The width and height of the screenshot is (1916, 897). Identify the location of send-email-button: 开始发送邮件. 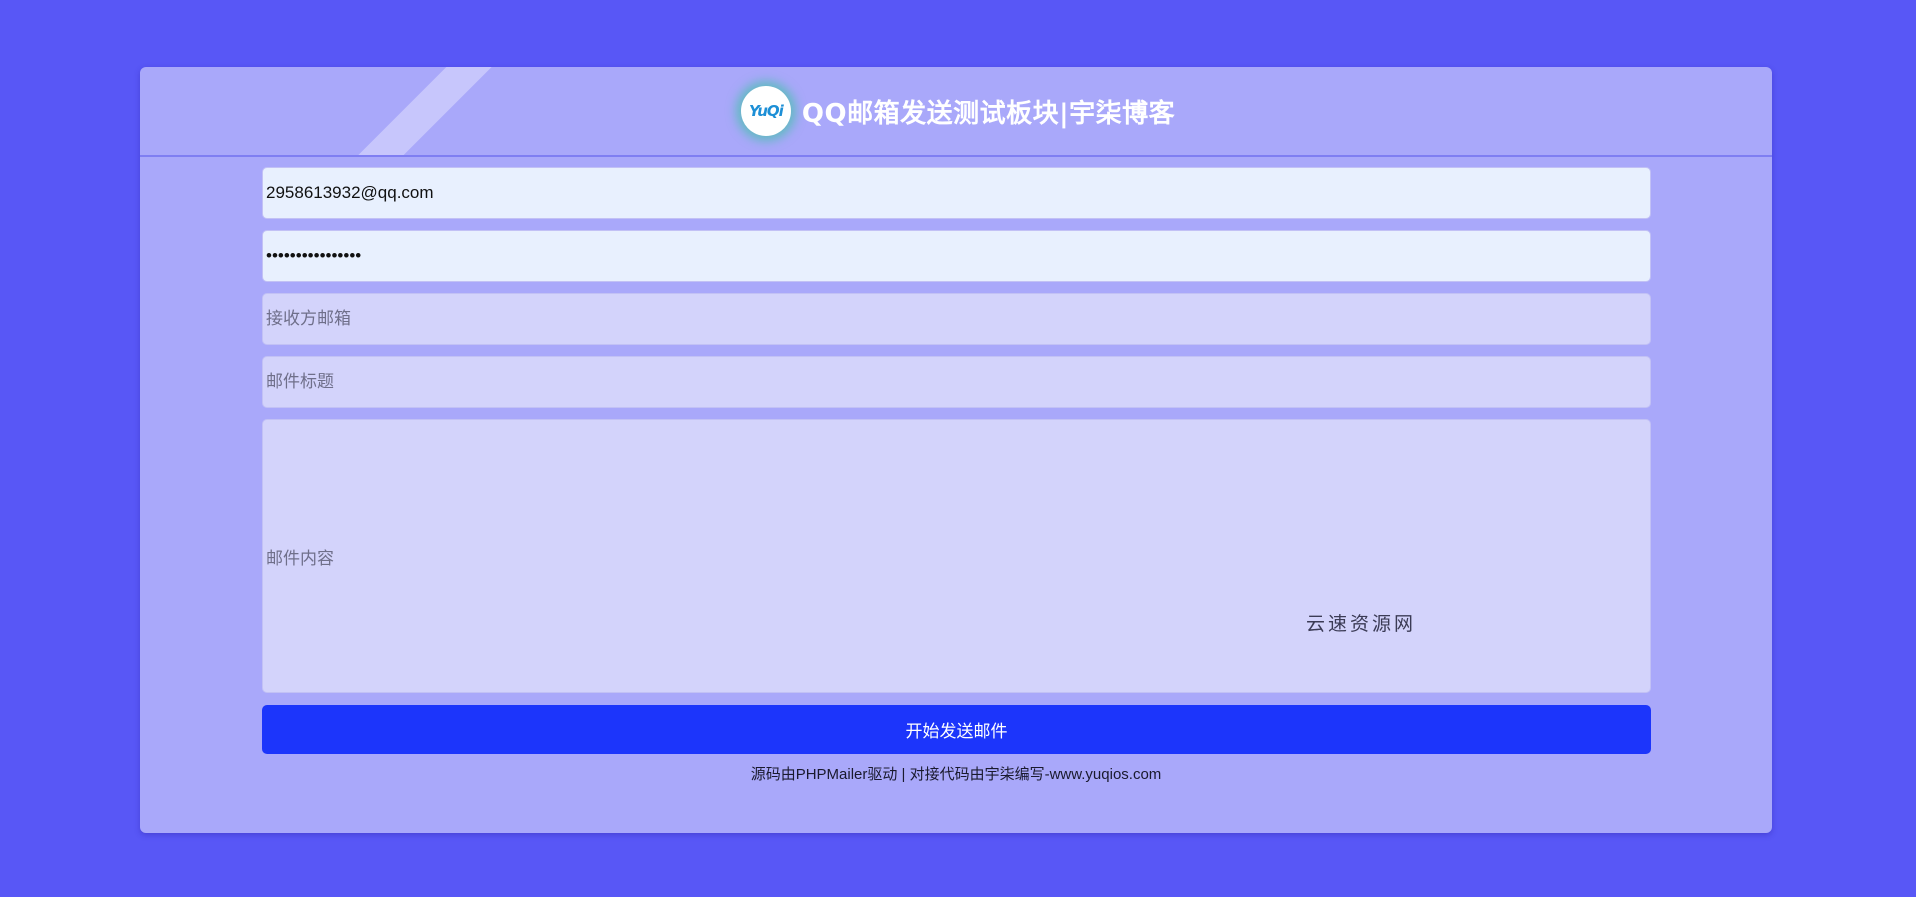
(956, 729).